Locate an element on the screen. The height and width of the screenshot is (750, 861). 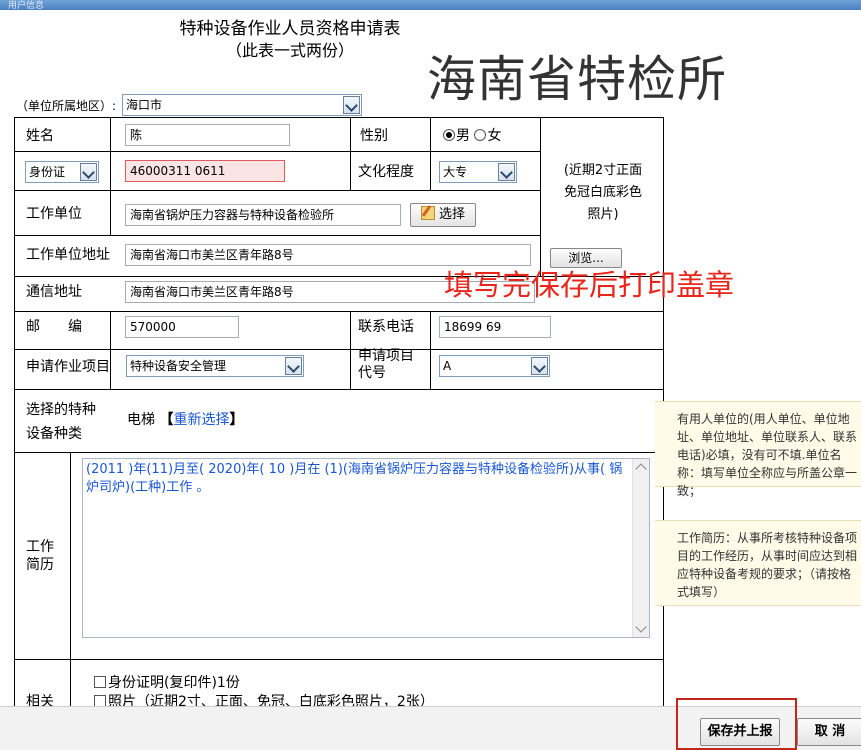
project-code-select: A is located at coordinates (494, 366).